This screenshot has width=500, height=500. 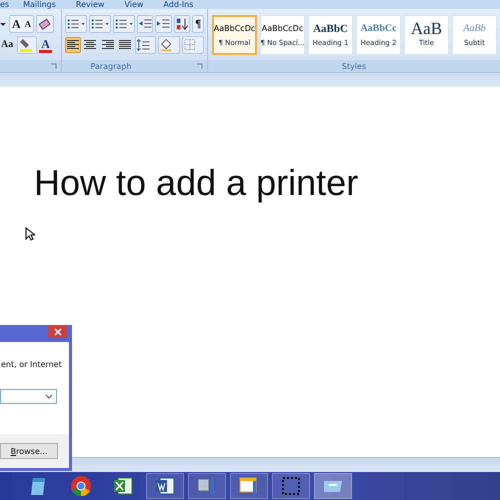 I want to click on change-case-button: Aa, so click(x=8, y=45).